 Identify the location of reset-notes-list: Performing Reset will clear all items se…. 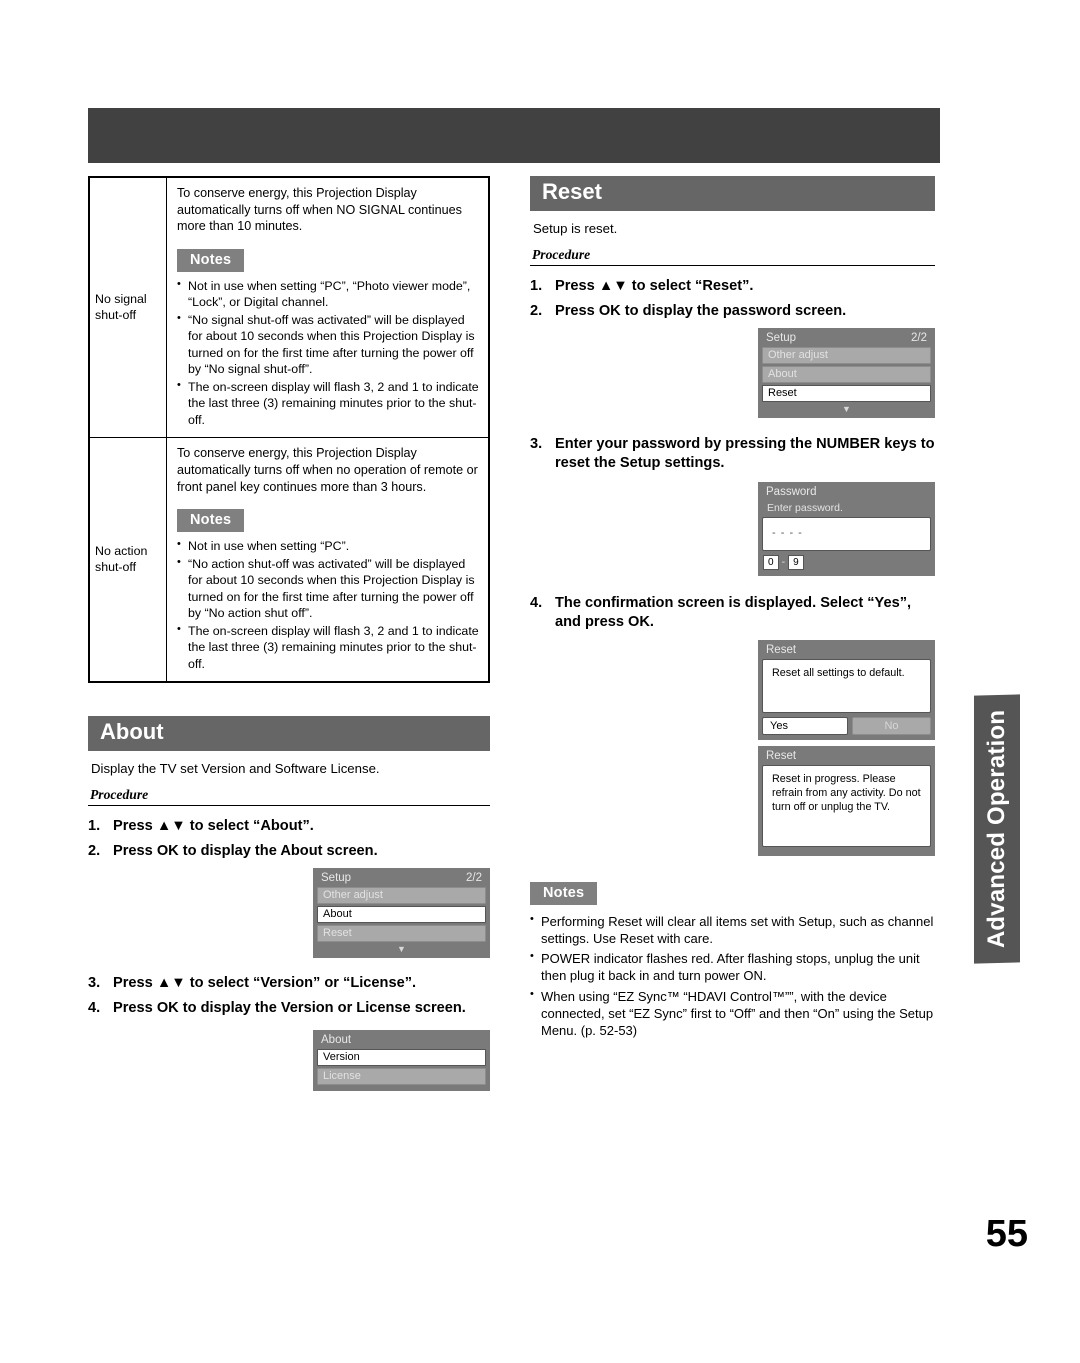
(732, 976).